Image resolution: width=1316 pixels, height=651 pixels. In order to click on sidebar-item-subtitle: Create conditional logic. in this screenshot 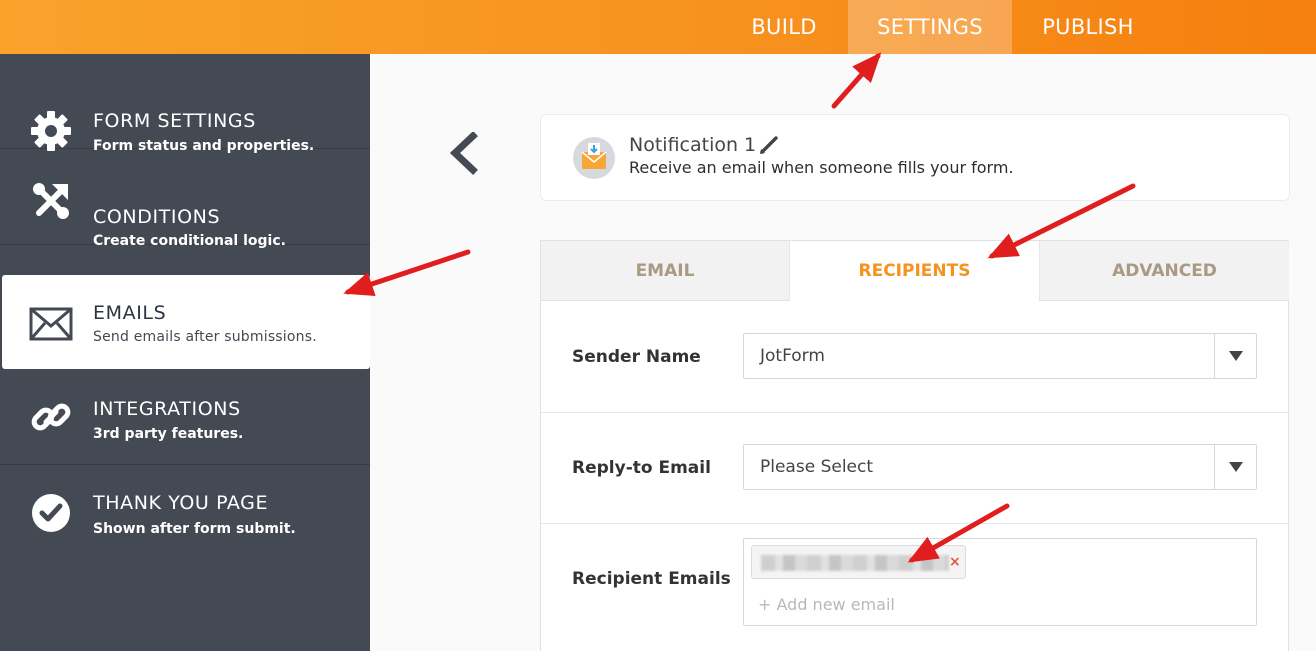, I will do `click(189, 241)`.